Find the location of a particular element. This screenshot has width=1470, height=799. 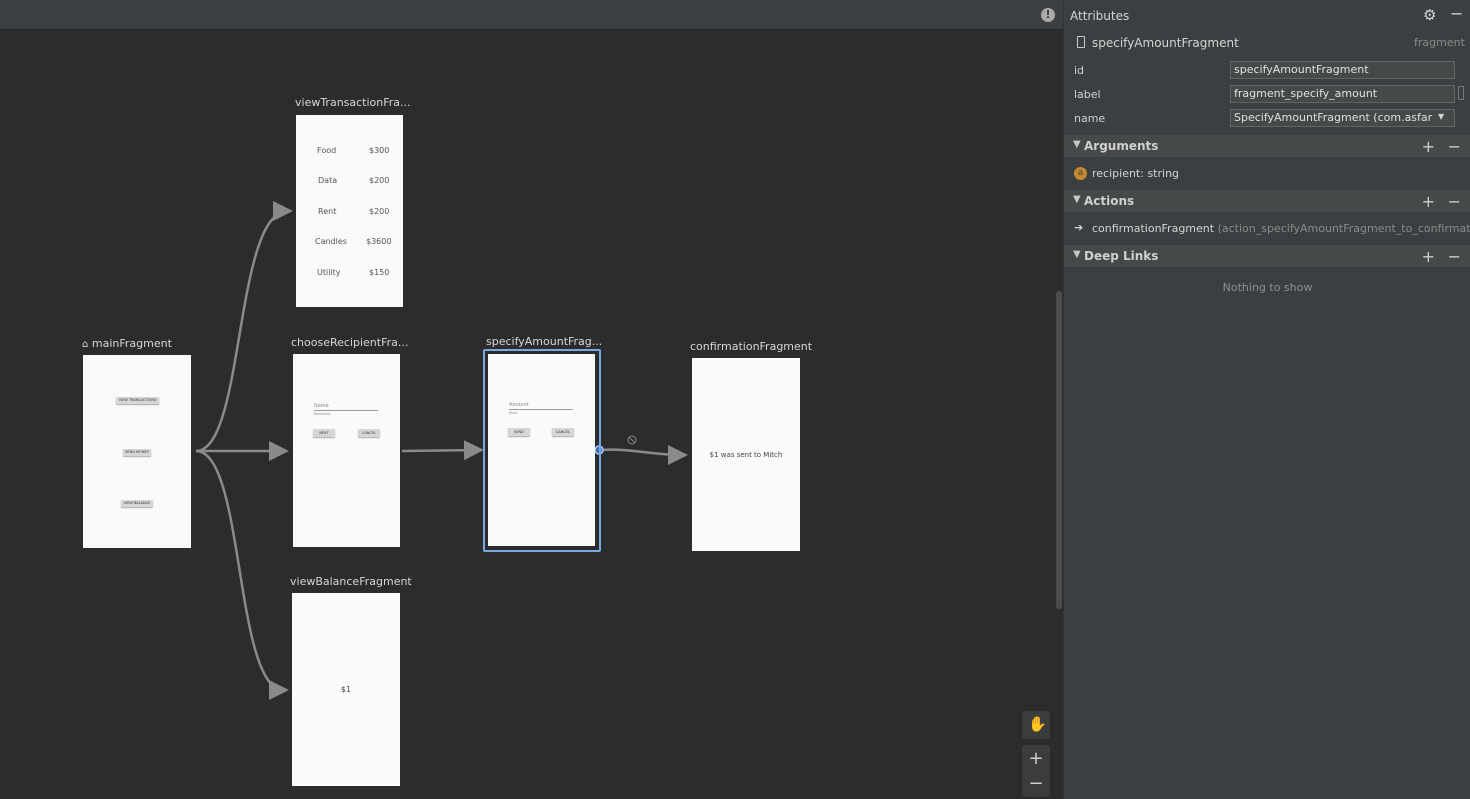

label-field: fragment_specify_amount is located at coordinates (1342, 94).